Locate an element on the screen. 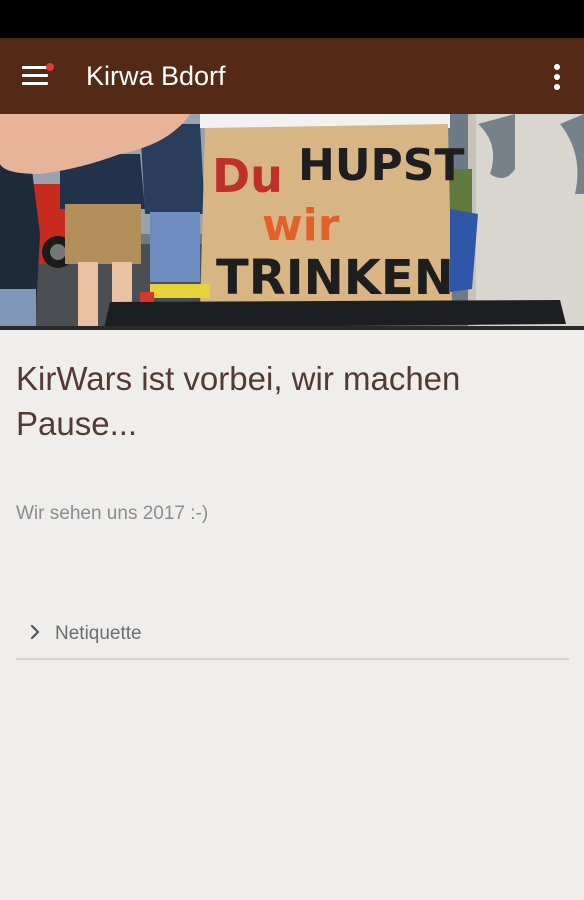 The height and width of the screenshot is (900, 584). sign-text-trinken: TRINKEN is located at coordinates (335, 278).